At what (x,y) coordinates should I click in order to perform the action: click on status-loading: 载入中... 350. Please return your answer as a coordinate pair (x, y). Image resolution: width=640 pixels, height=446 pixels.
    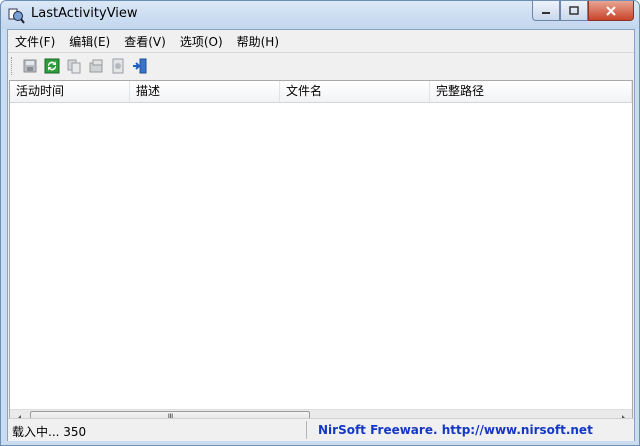
    Looking at the image, I should click on (49, 432).